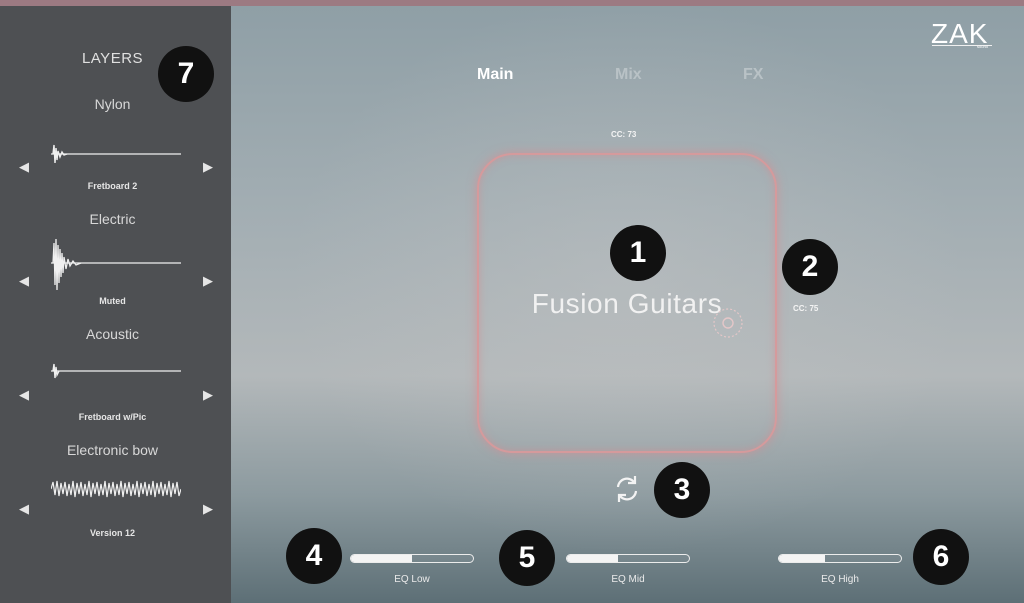 Image resolution: width=1024 pixels, height=603 pixels. Describe the element at coordinates (840, 579) in the screenshot. I see `eq-high-label: EQ High` at that location.